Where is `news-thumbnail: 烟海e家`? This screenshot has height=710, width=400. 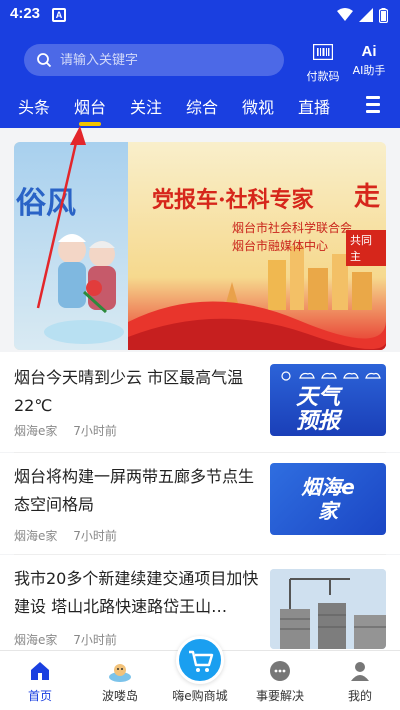
news-thumbnail: 烟海e家 is located at coordinates (328, 499).